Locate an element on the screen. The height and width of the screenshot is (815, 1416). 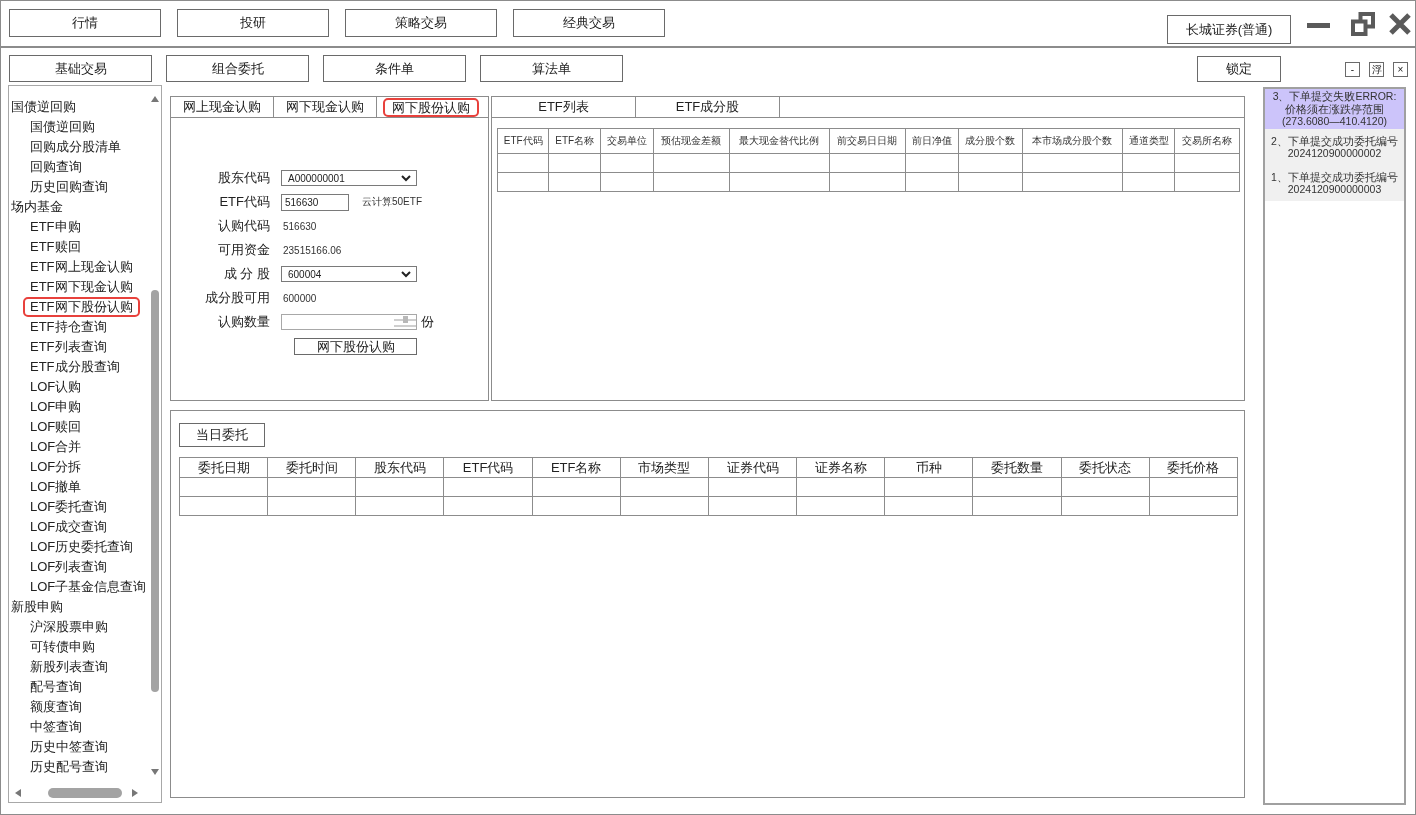
nav-button: 策略交易 is located at coordinates (421, 23).